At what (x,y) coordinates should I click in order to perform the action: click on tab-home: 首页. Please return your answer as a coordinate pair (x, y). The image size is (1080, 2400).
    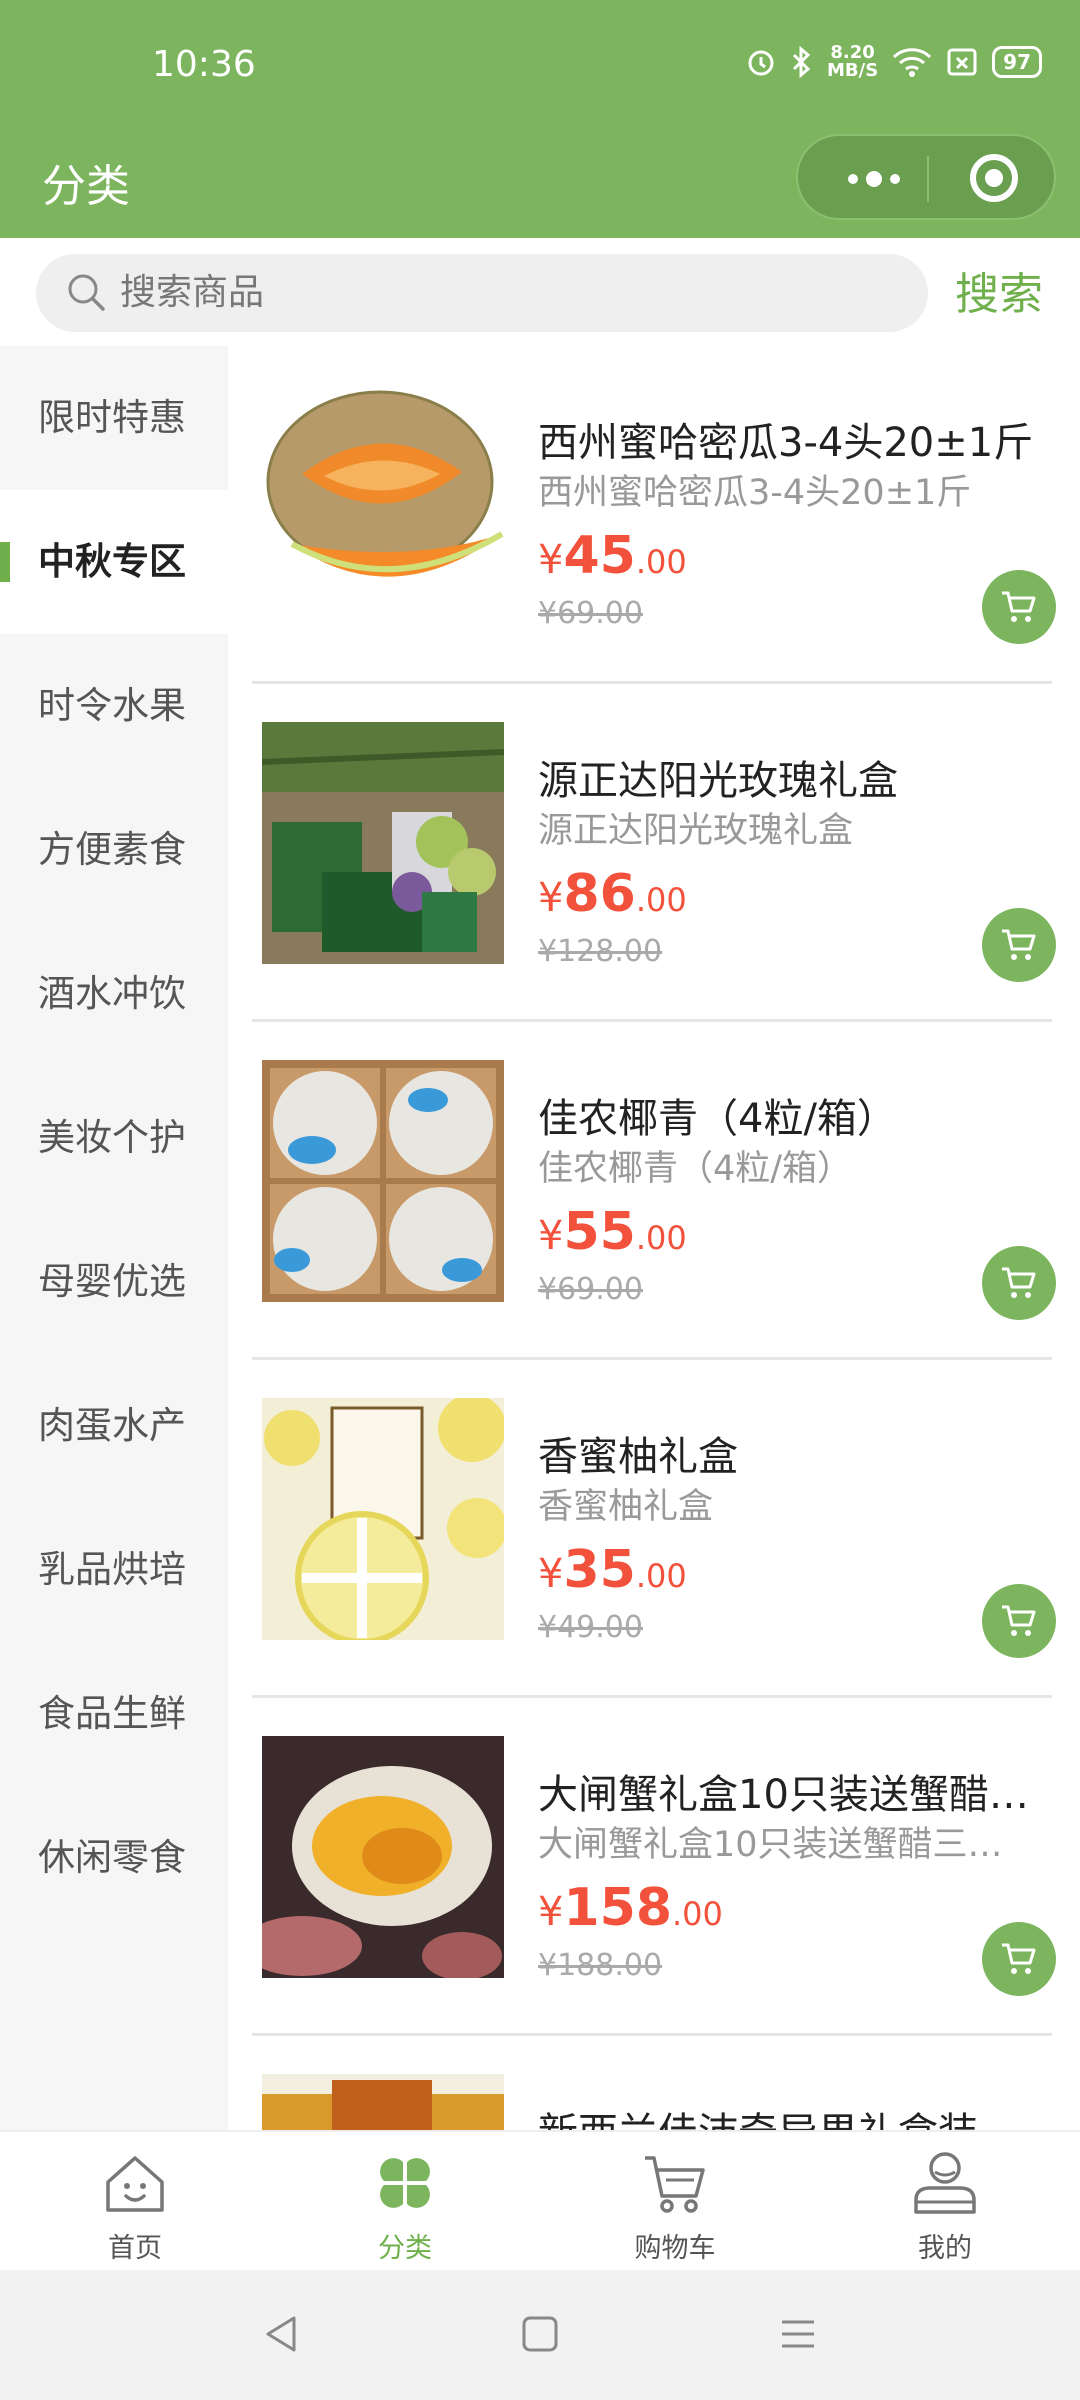
    Looking at the image, I should click on (135, 2202).